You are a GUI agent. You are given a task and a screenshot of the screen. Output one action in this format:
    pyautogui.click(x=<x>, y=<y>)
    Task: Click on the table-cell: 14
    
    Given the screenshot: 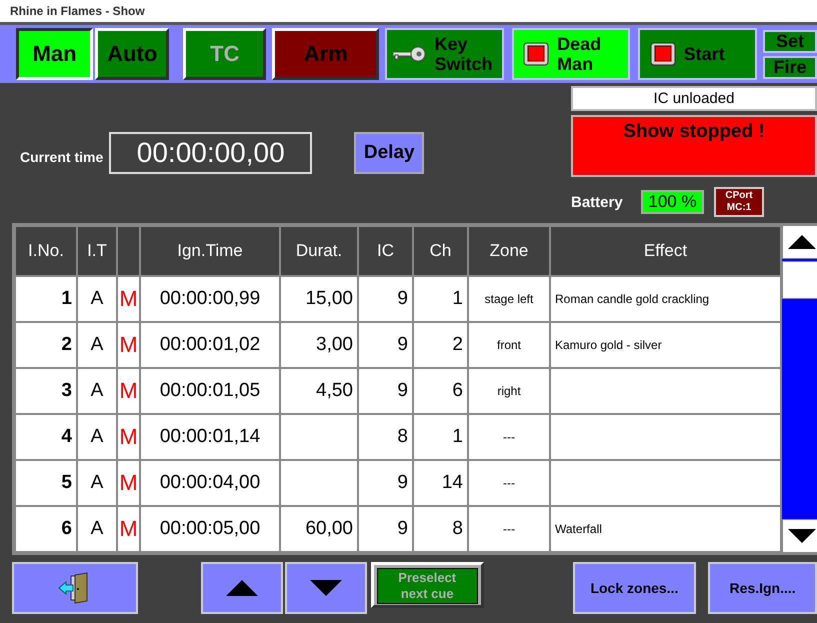 What is the action you would take?
    pyautogui.click(x=440, y=483)
    